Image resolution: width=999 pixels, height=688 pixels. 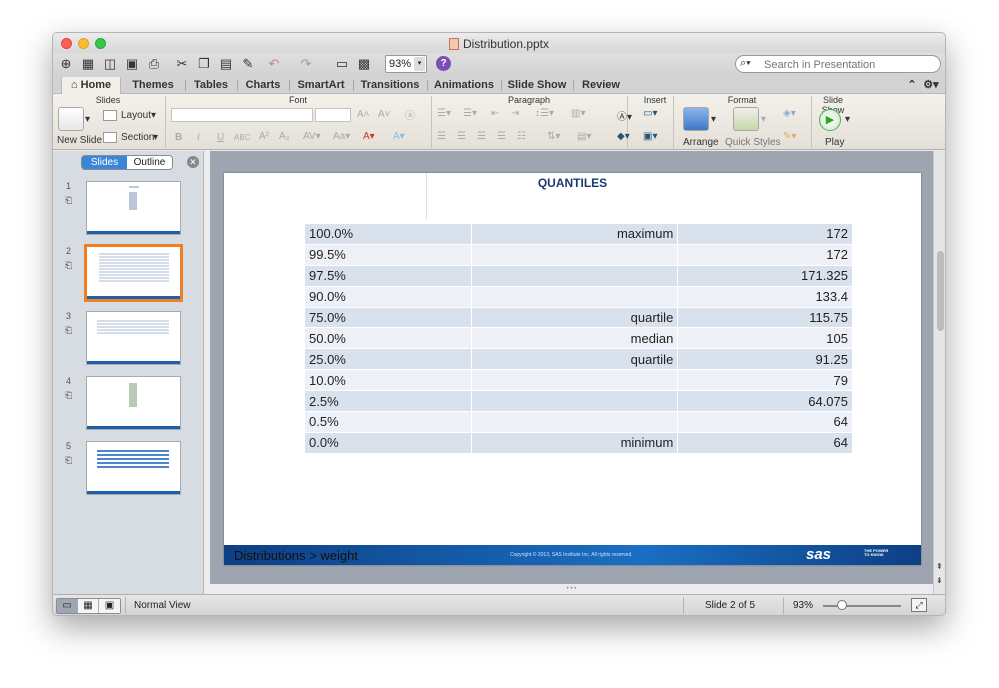 I want to click on save-icon: ▣, so click(x=132, y=64).